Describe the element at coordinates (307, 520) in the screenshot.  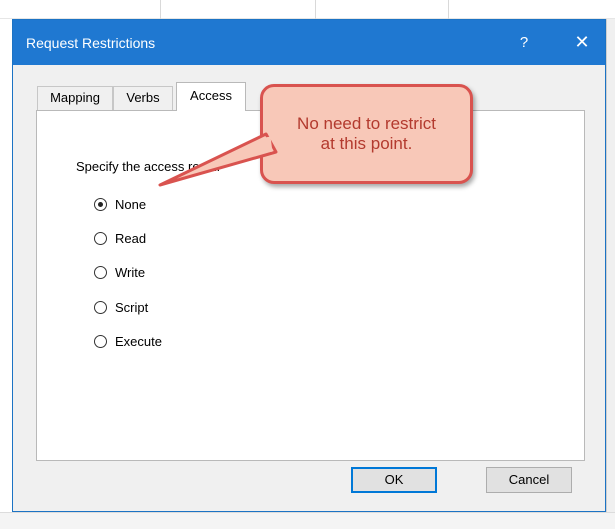
I see `background-window-footer` at that location.